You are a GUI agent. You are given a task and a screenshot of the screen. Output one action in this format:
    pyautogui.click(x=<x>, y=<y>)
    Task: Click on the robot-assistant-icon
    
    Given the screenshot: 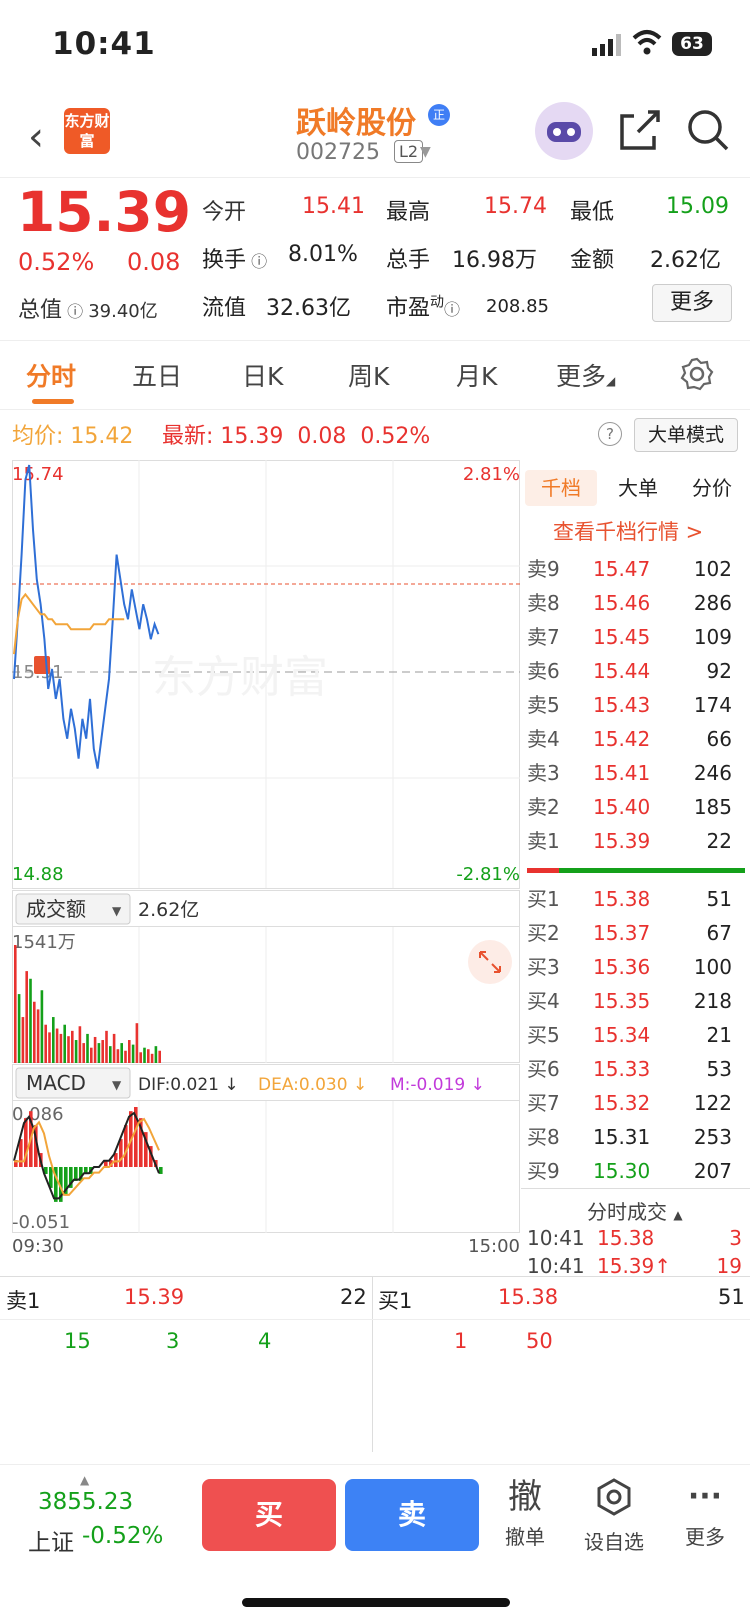 What is the action you would take?
    pyautogui.click(x=564, y=131)
    